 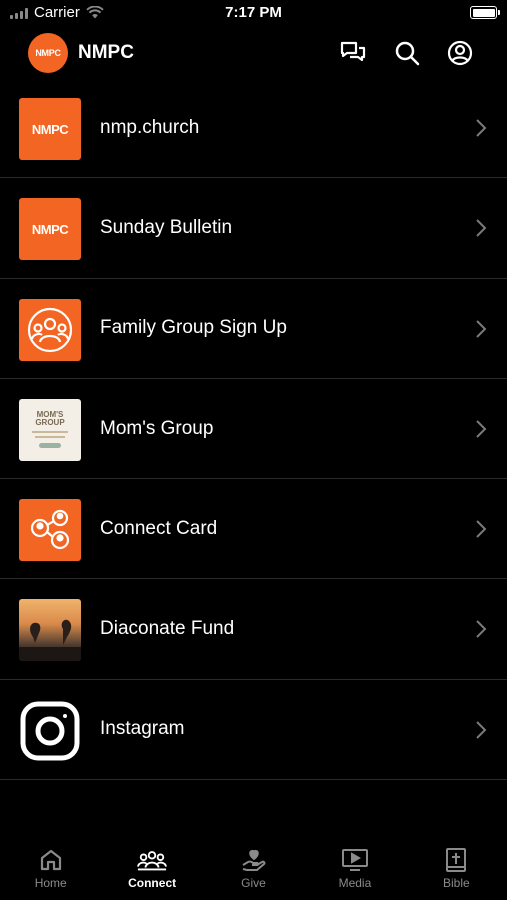 What do you see at coordinates (106, 52) in the screenshot?
I see `app-title: NMPC` at bounding box center [106, 52].